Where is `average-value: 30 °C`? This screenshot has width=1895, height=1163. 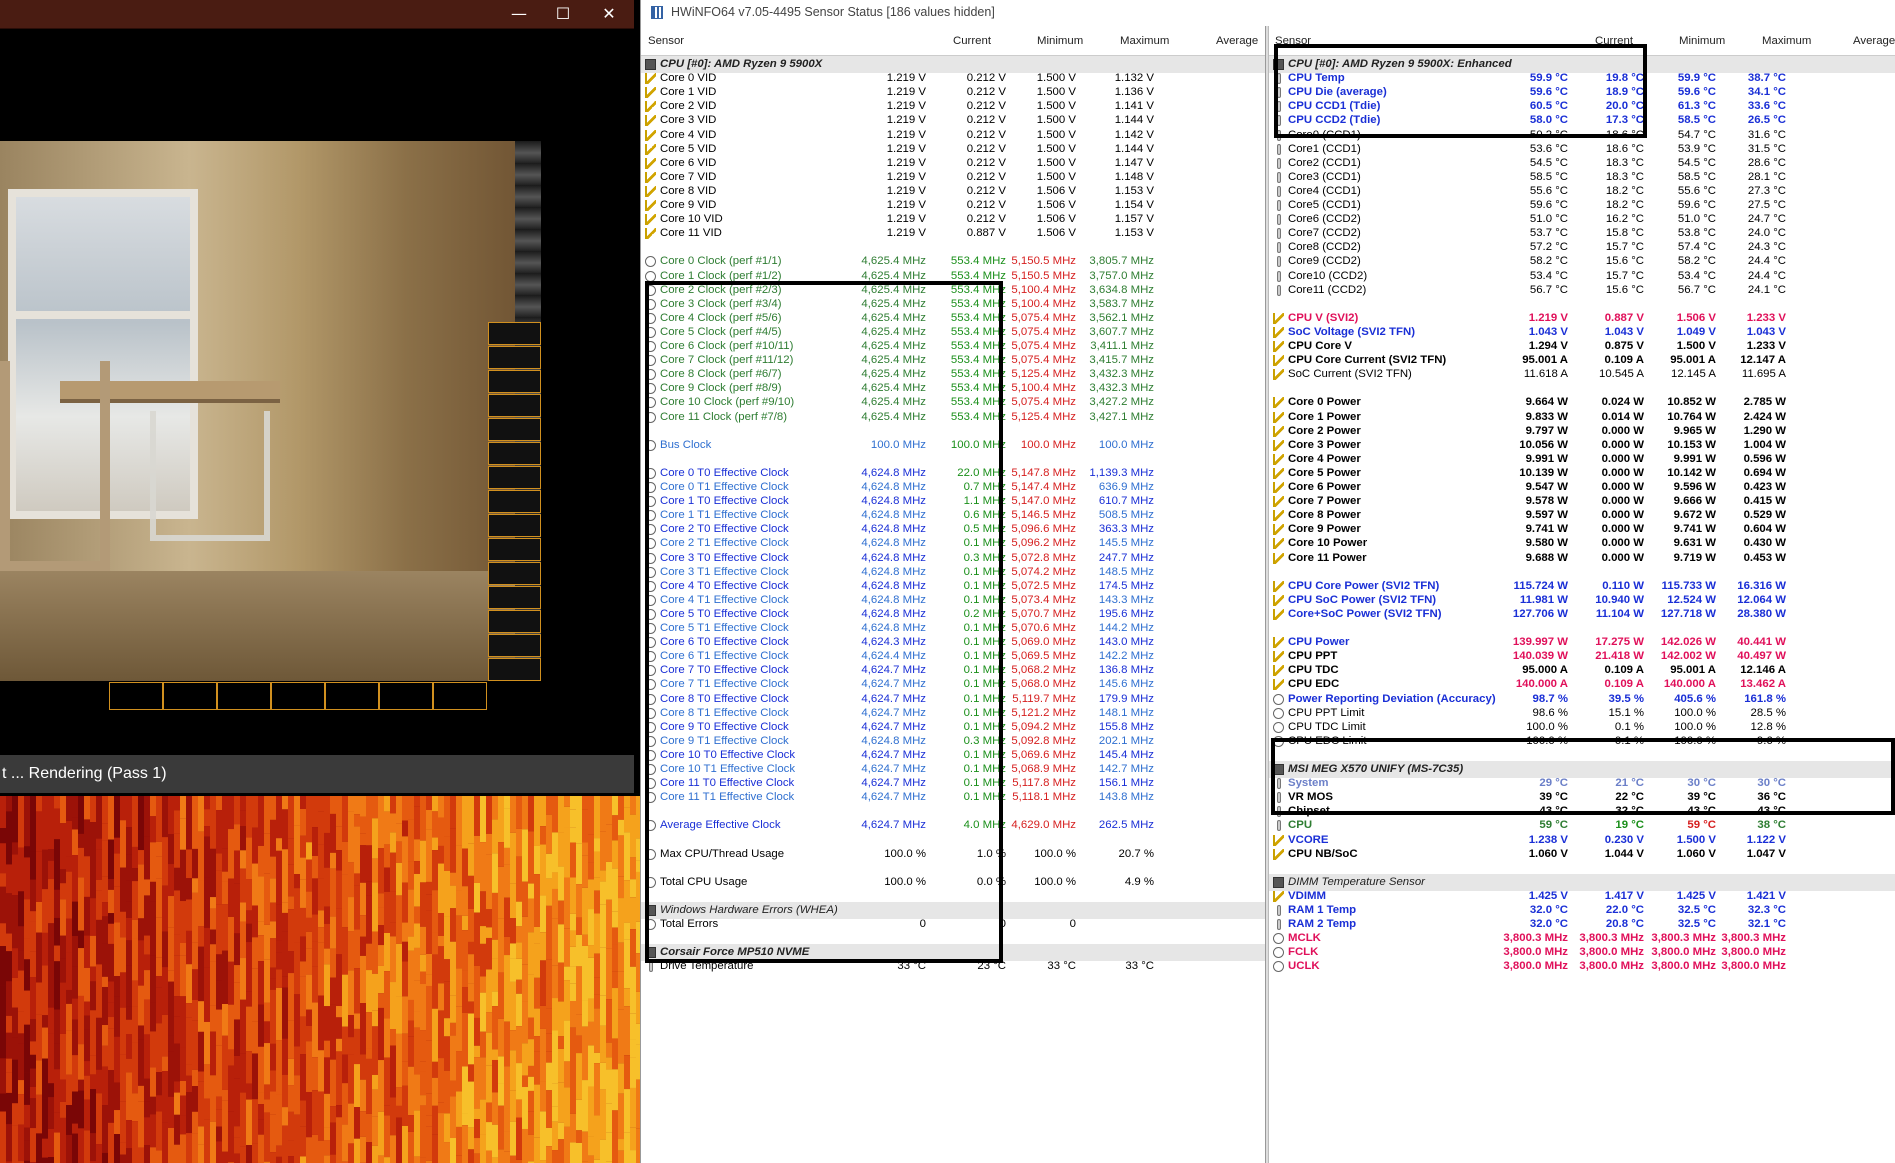
average-value: 30 °C is located at coordinates (1771, 783).